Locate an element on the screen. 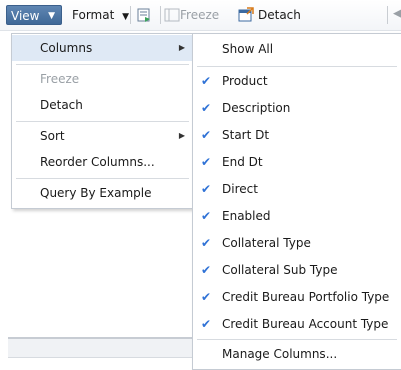 Image resolution: width=401 pixels, height=370 pixels. menu-item-label: Collateral Sub Type is located at coordinates (280, 270).